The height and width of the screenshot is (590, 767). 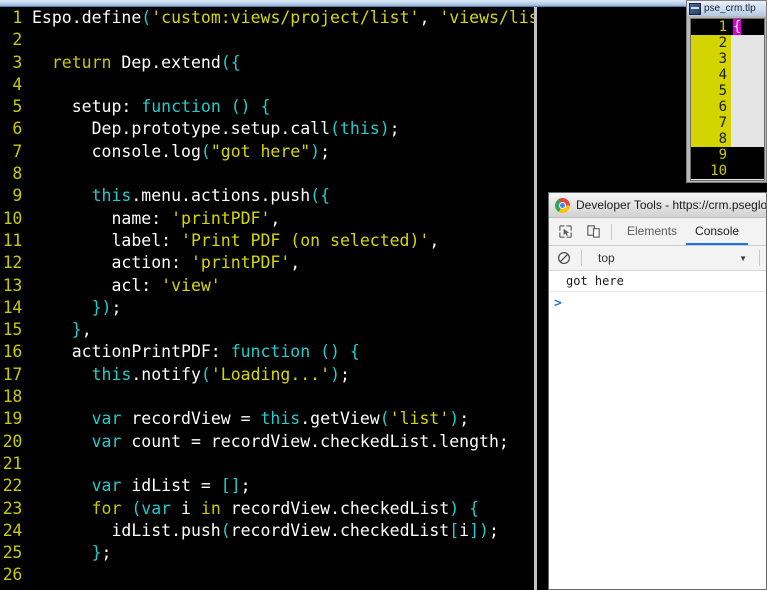 I want to click on secondary-editor-line: 1{, so click(x=727, y=27).